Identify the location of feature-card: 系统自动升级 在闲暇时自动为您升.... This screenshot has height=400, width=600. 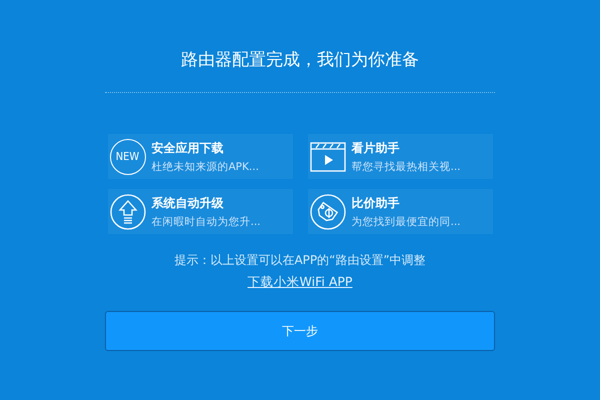
(200, 211).